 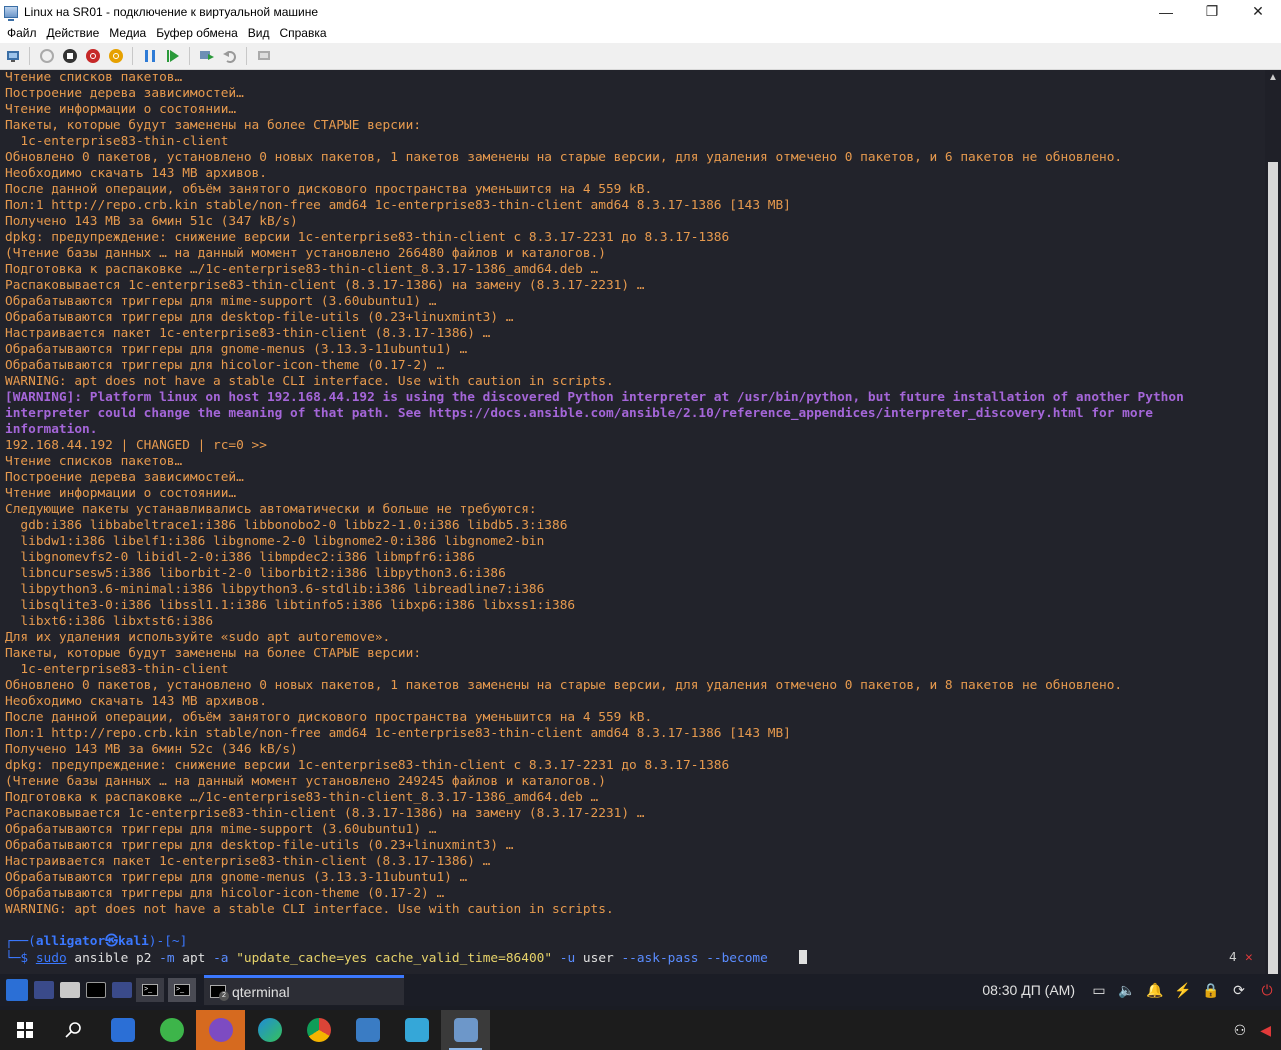 I want to click on terminal-line: information., so click(x=51, y=429).